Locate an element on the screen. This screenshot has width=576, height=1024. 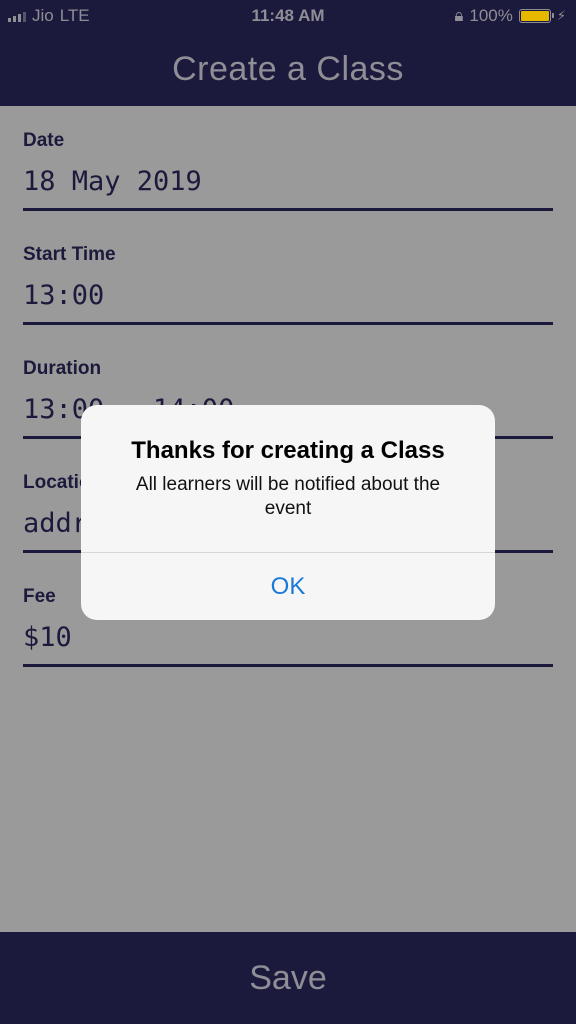
date-field: Date 18 May 2019 is located at coordinates (288, 158).